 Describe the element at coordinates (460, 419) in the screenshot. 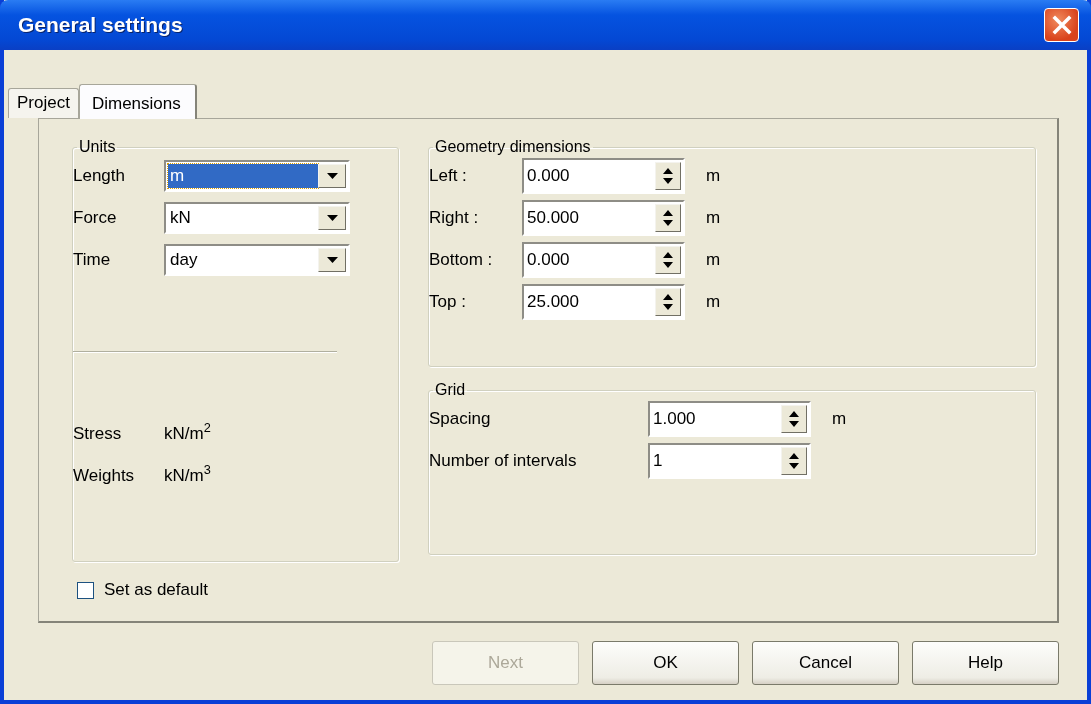

I see `field-label: Spacing` at that location.